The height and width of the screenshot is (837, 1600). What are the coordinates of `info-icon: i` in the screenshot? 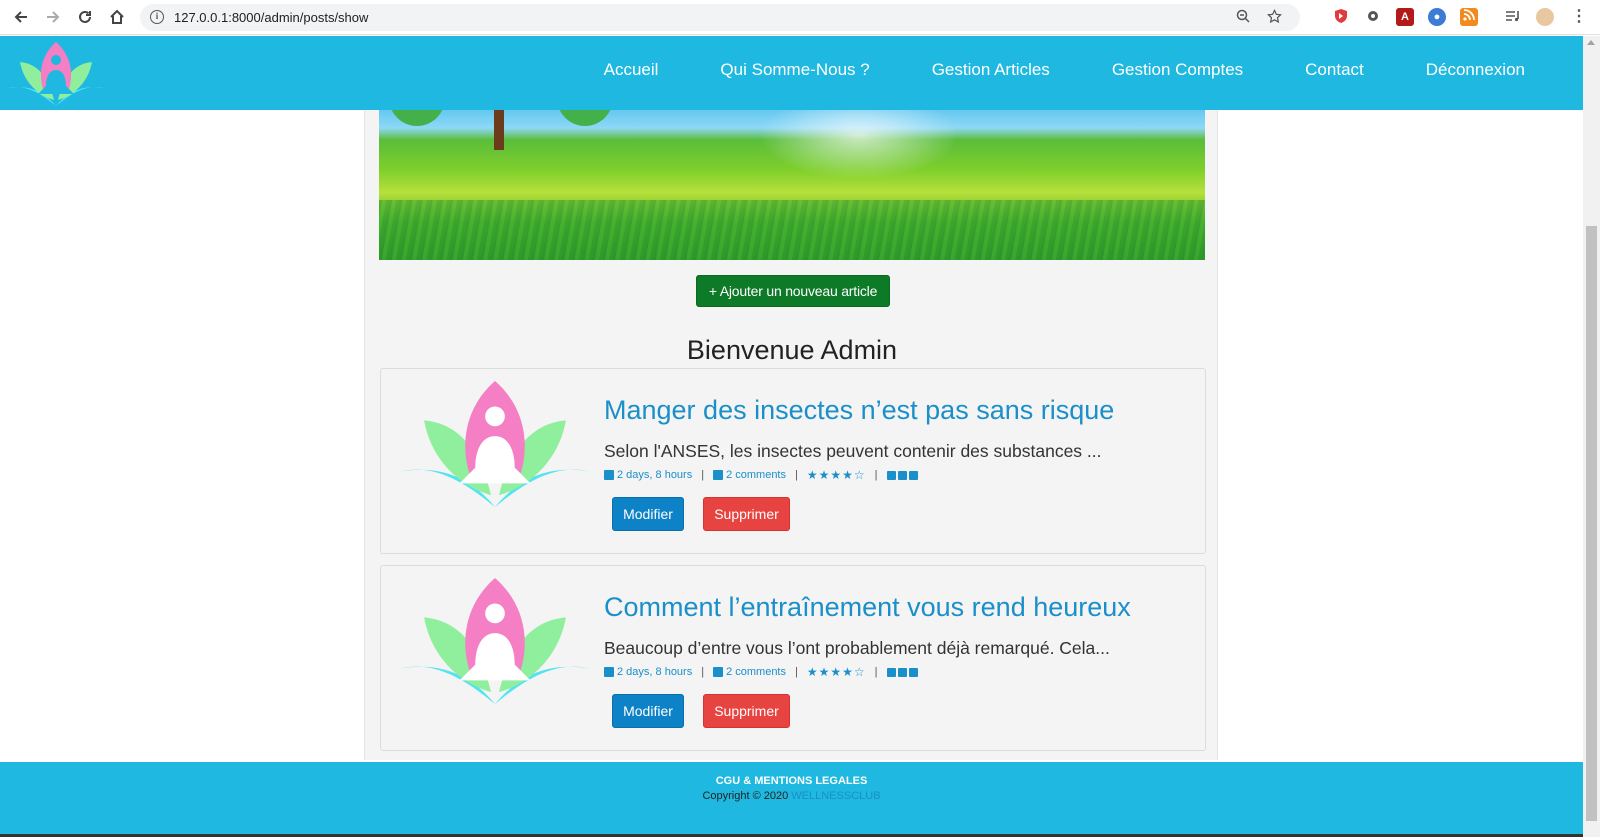 It's located at (157, 17).